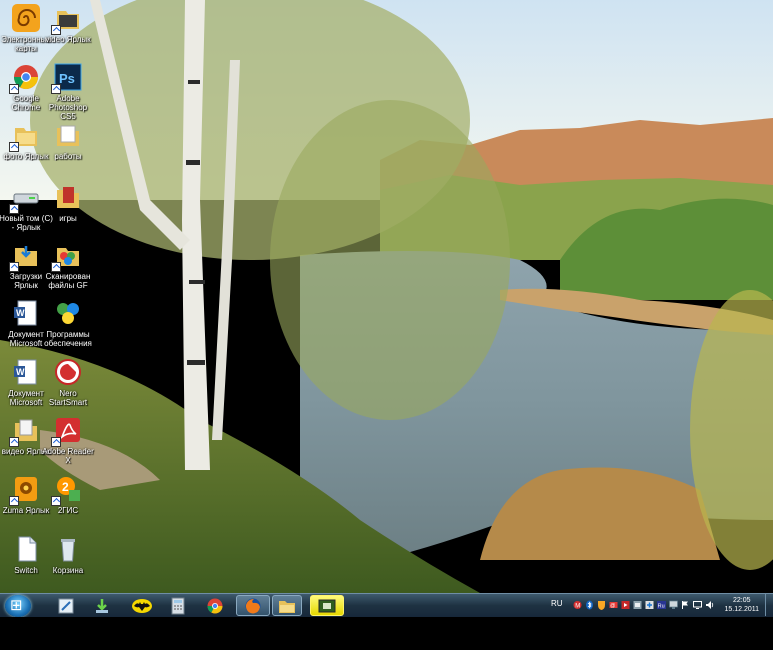 The image size is (773, 650). I want to click on switch-doc-icon, so click(26, 549).